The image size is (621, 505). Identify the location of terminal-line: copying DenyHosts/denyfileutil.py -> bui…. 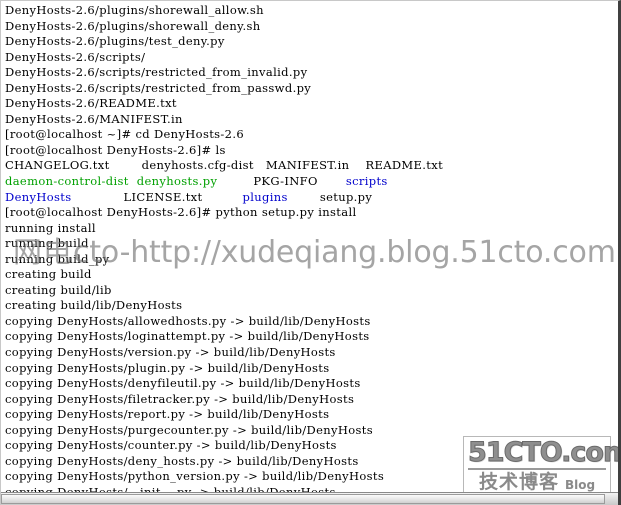
(308, 384).